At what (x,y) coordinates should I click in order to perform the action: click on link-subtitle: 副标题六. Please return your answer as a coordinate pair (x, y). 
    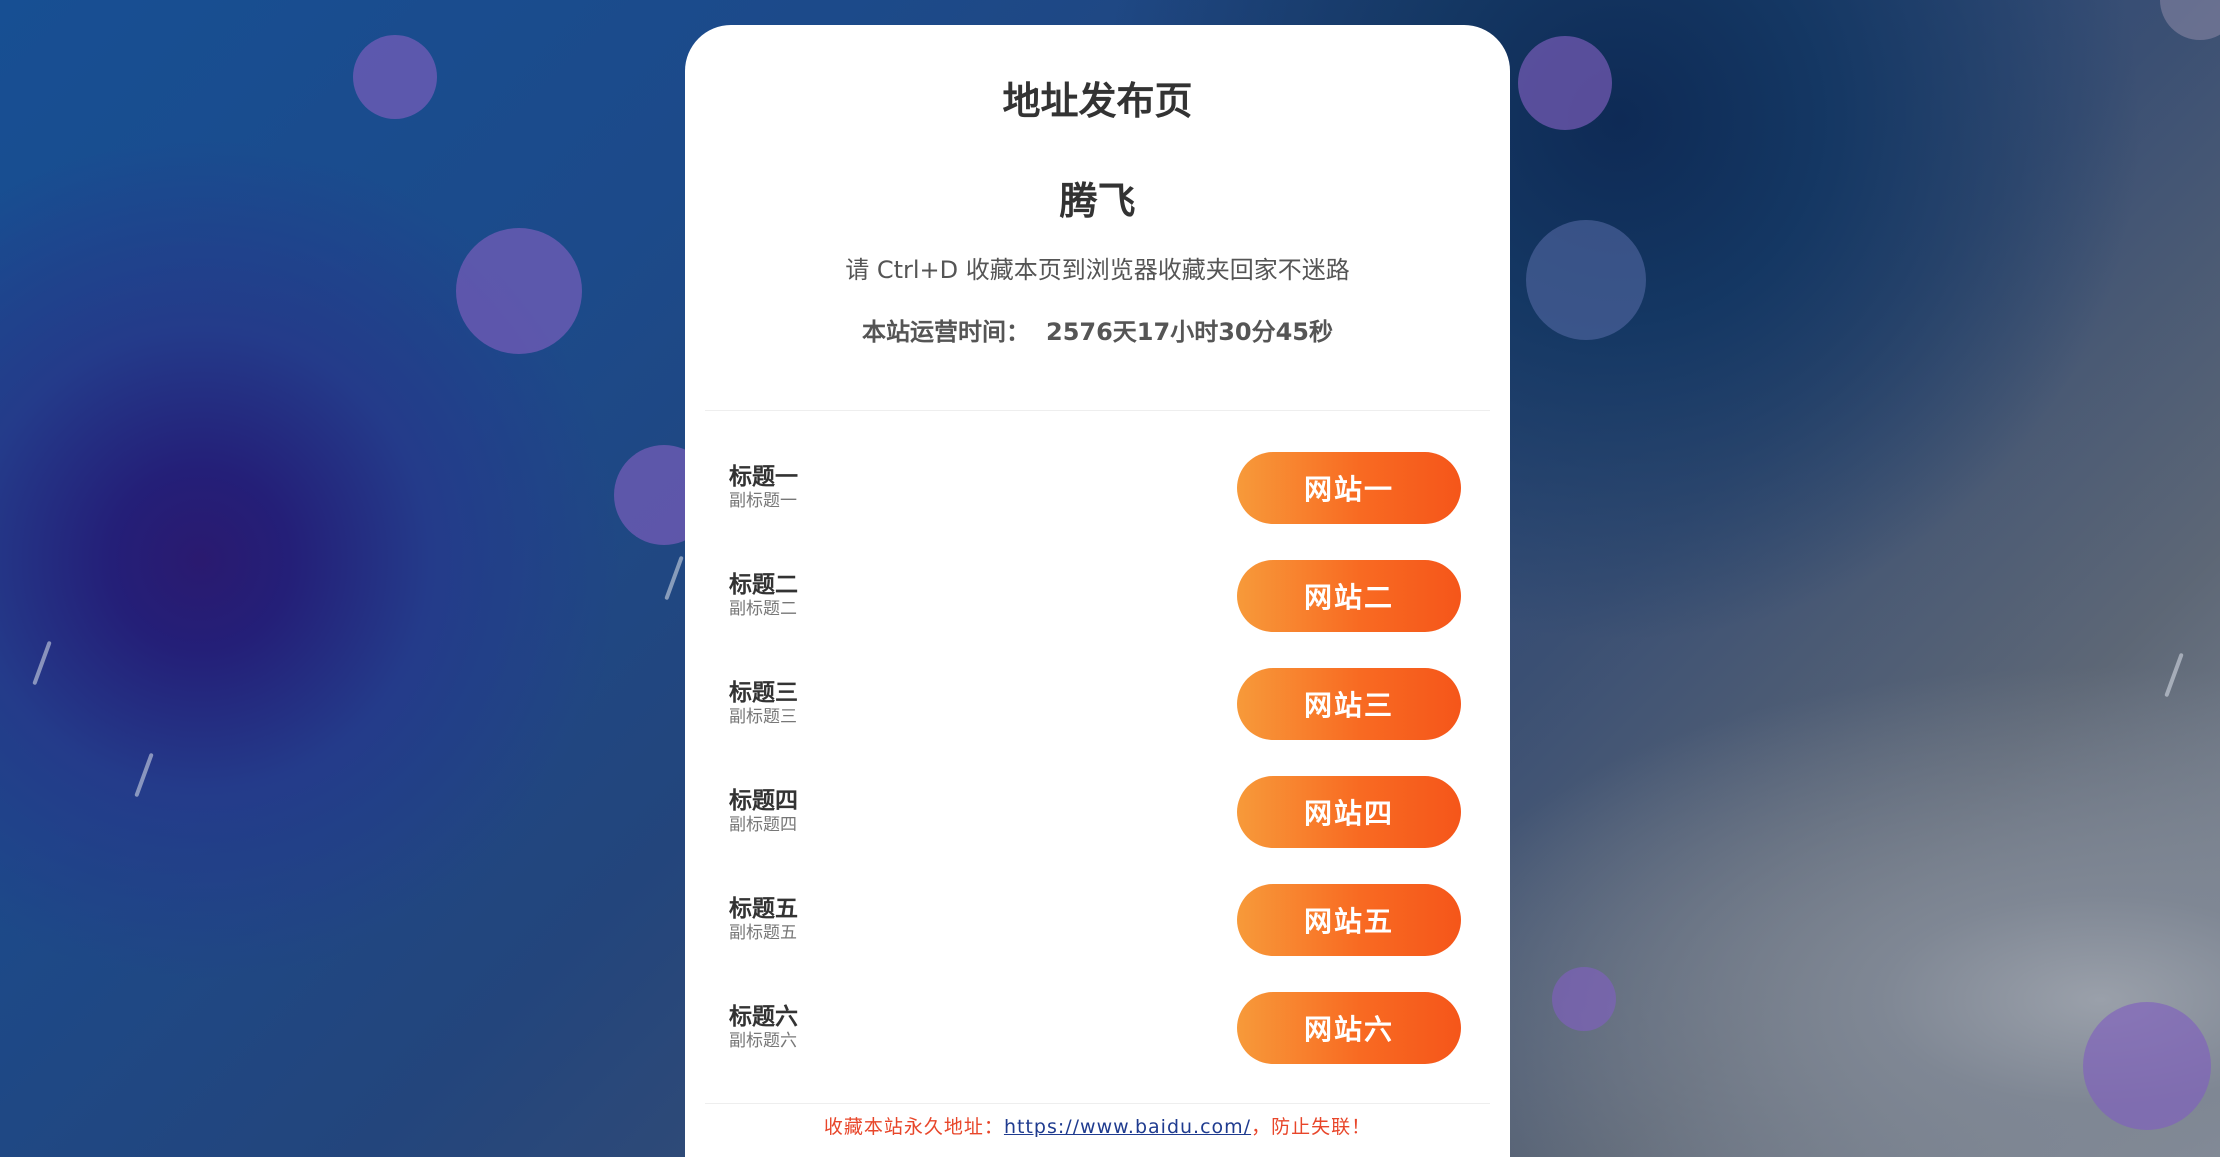
    Looking at the image, I should click on (763, 1041).